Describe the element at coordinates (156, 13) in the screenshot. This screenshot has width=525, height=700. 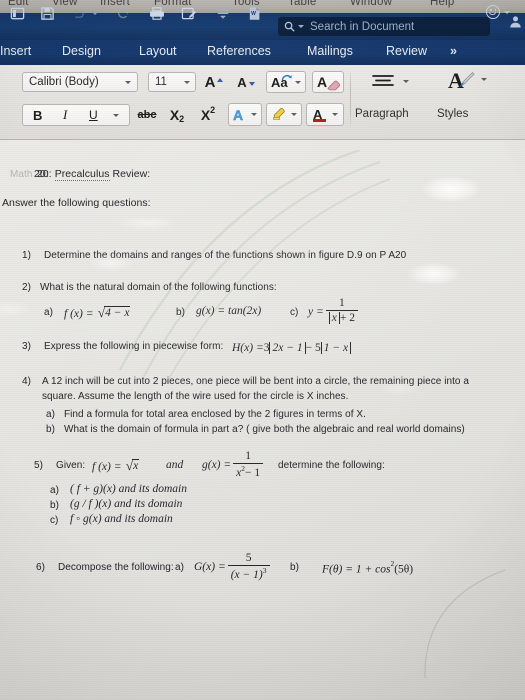
I see `print-icon` at that location.